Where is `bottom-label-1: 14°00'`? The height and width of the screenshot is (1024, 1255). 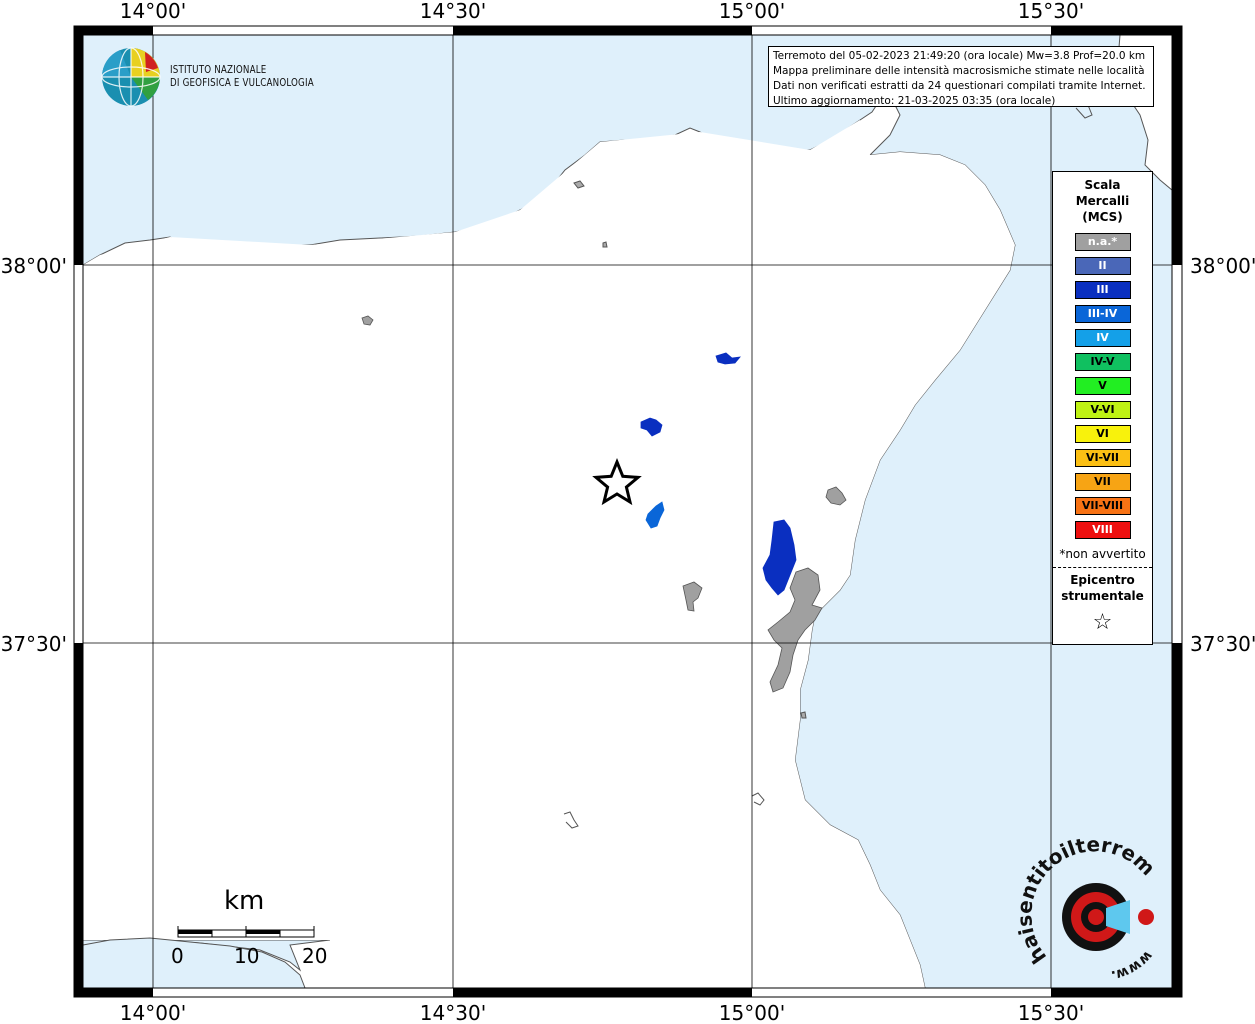 bottom-label-1: 14°00' is located at coordinates (153, 1012).